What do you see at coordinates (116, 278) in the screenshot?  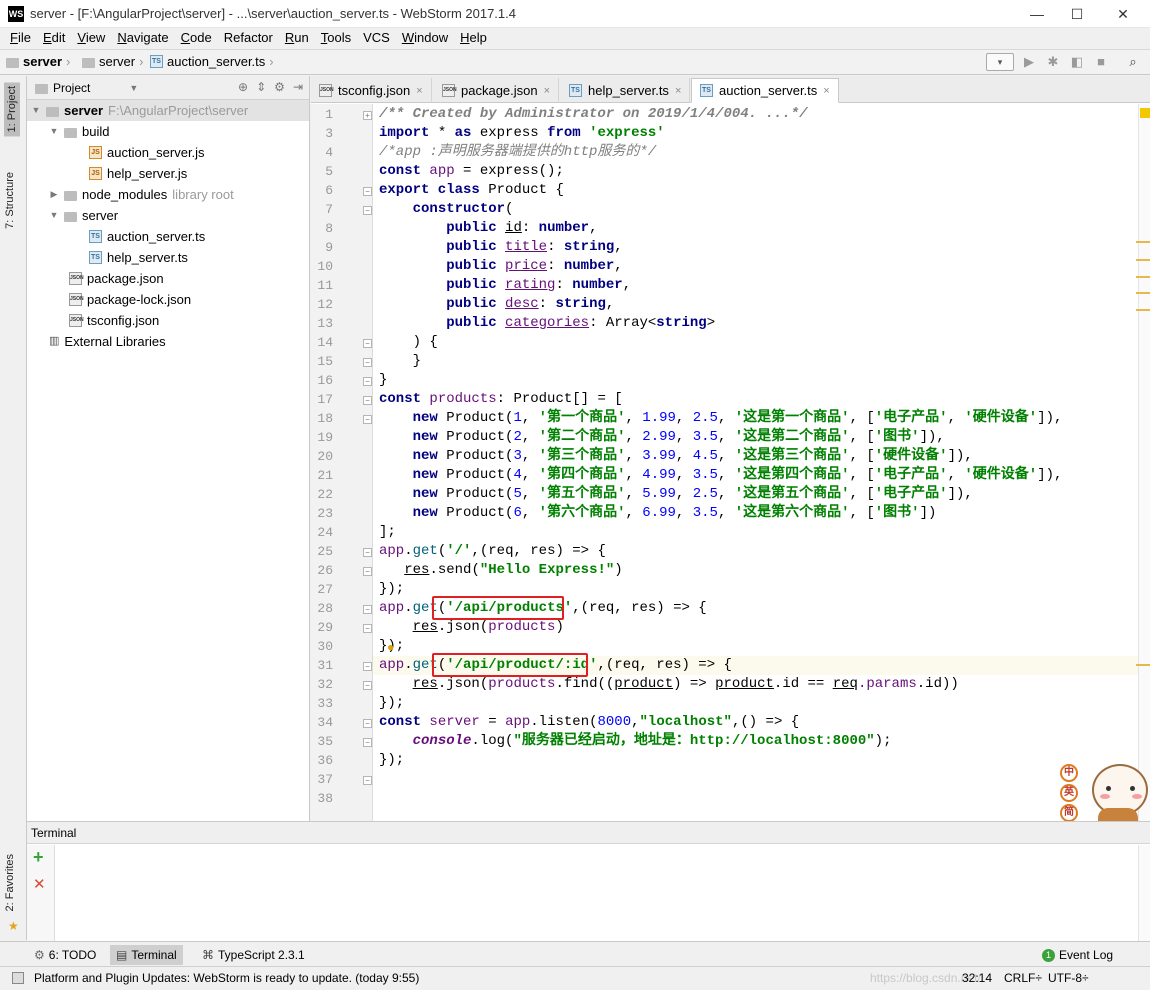 I see `tree-file-package: JSON package.json` at bounding box center [116, 278].